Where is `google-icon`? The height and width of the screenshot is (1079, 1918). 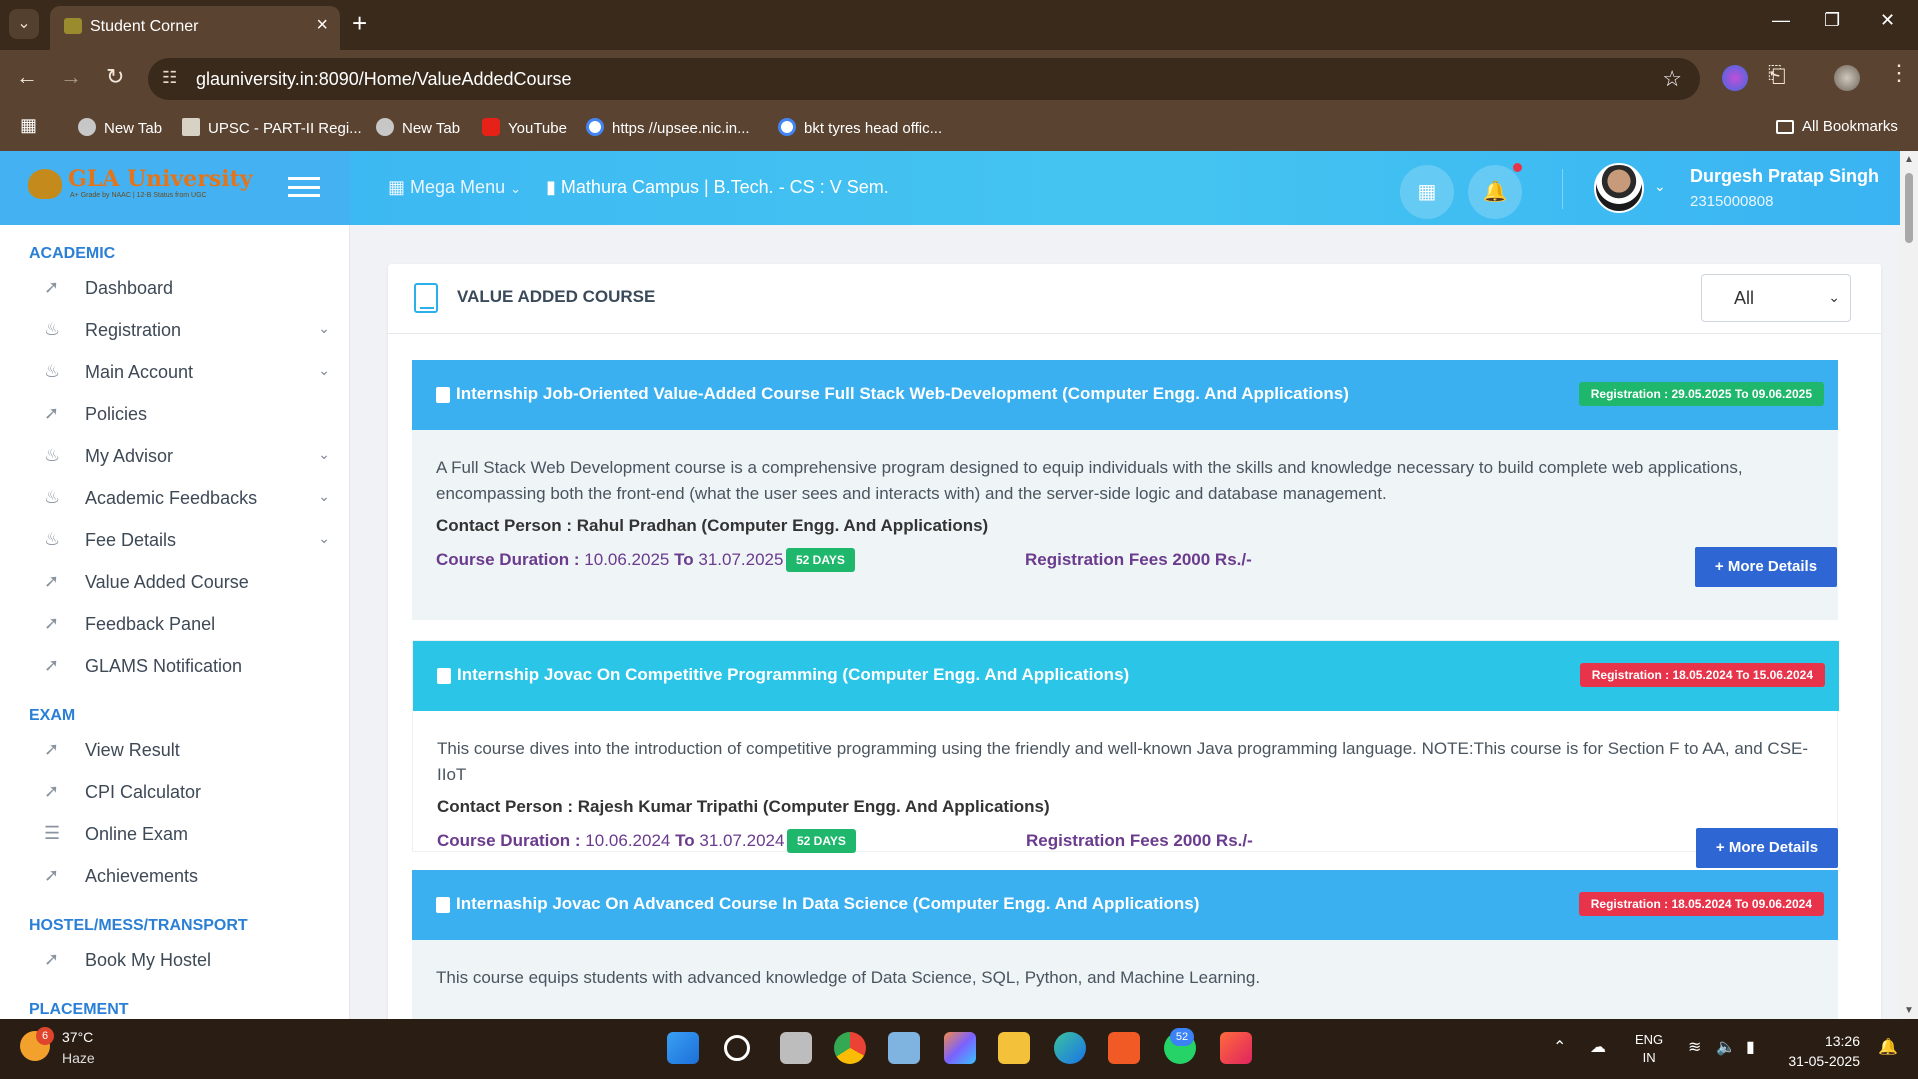
google-icon is located at coordinates (787, 127).